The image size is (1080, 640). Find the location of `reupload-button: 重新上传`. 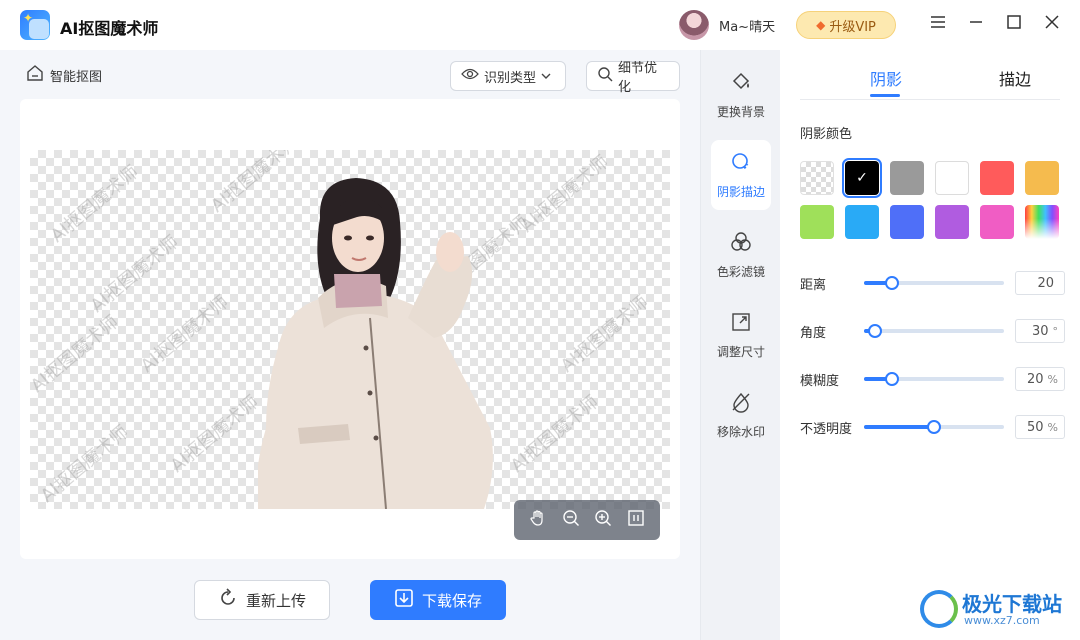

reupload-button: 重新上传 is located at coordinates (262, 600).